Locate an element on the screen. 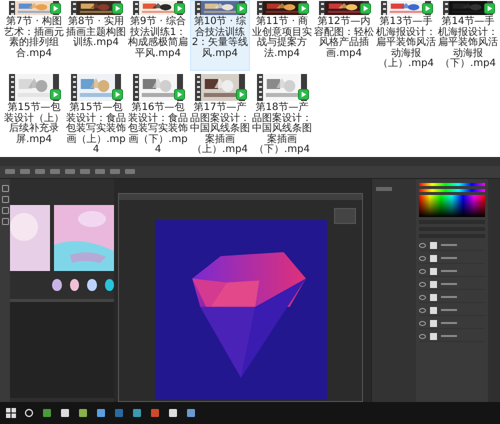 This screenshot has width=500, height=424. file-name: 第12节—内容配图：轻松风格产品插画.mp4 is located at coordinates (344, 38).